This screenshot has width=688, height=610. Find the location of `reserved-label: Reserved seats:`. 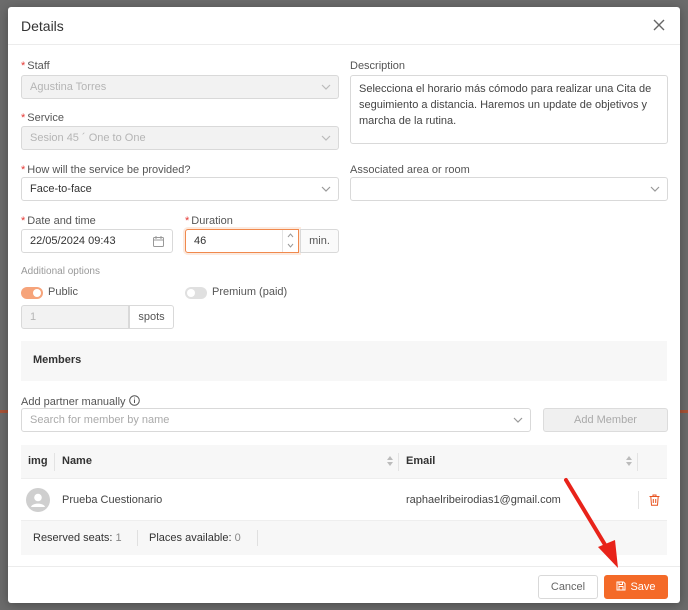

reserved-label: Reserved seats: is located at coordinates (73, 538).